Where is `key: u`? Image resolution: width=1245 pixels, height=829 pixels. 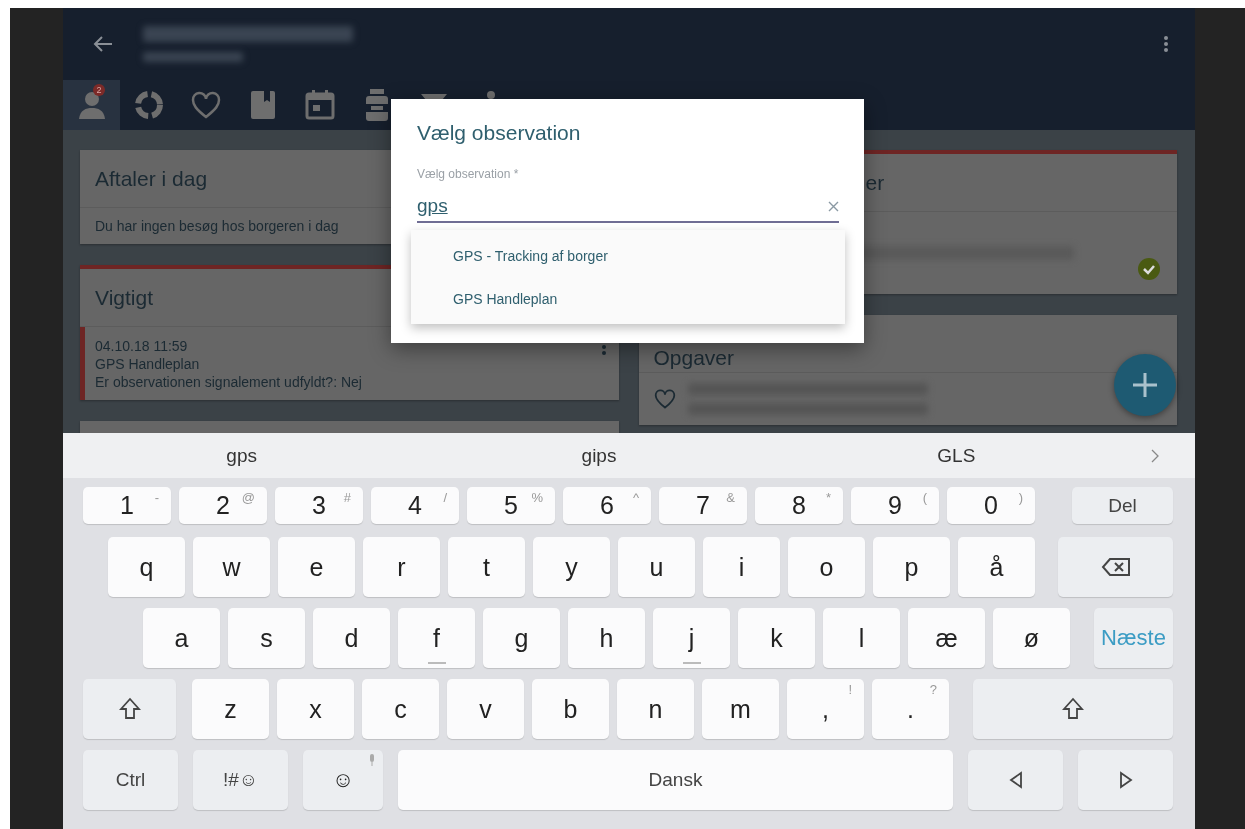
key: u is located at coordinates (656, 567).